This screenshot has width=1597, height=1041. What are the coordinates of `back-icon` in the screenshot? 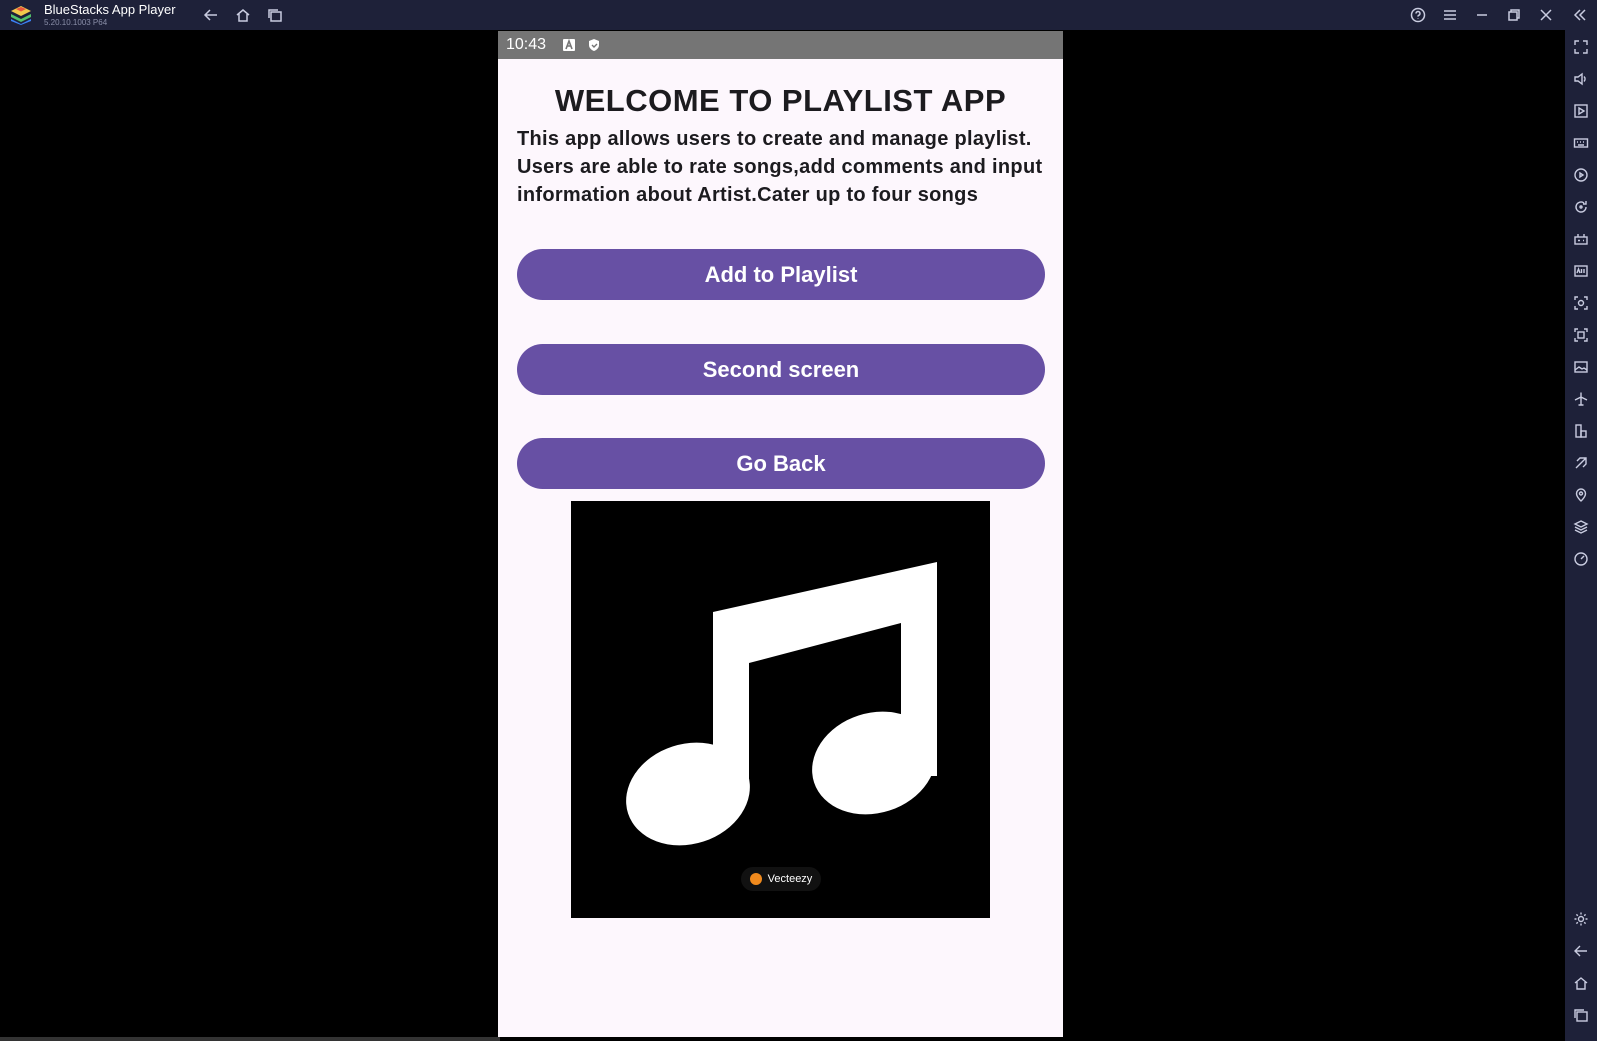 It's located at (1581, 951).